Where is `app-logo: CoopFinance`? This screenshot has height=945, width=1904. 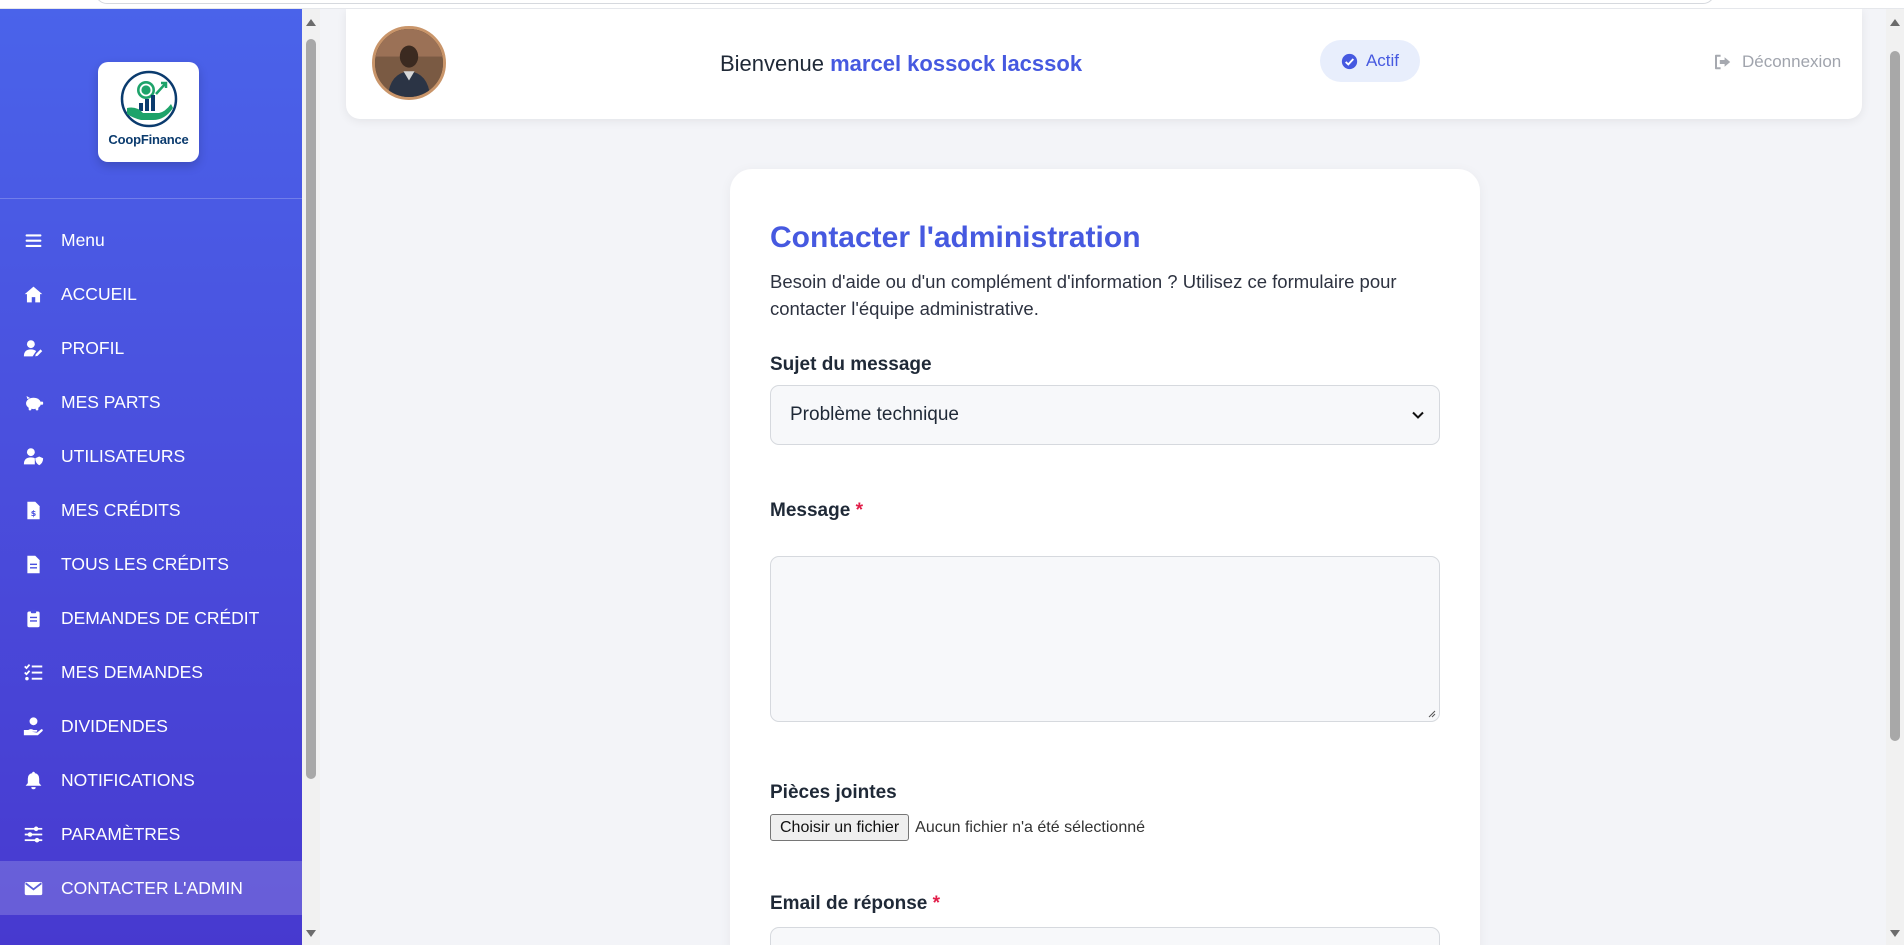
app-logo: CoopFinance is located at coordinates (148, 112).